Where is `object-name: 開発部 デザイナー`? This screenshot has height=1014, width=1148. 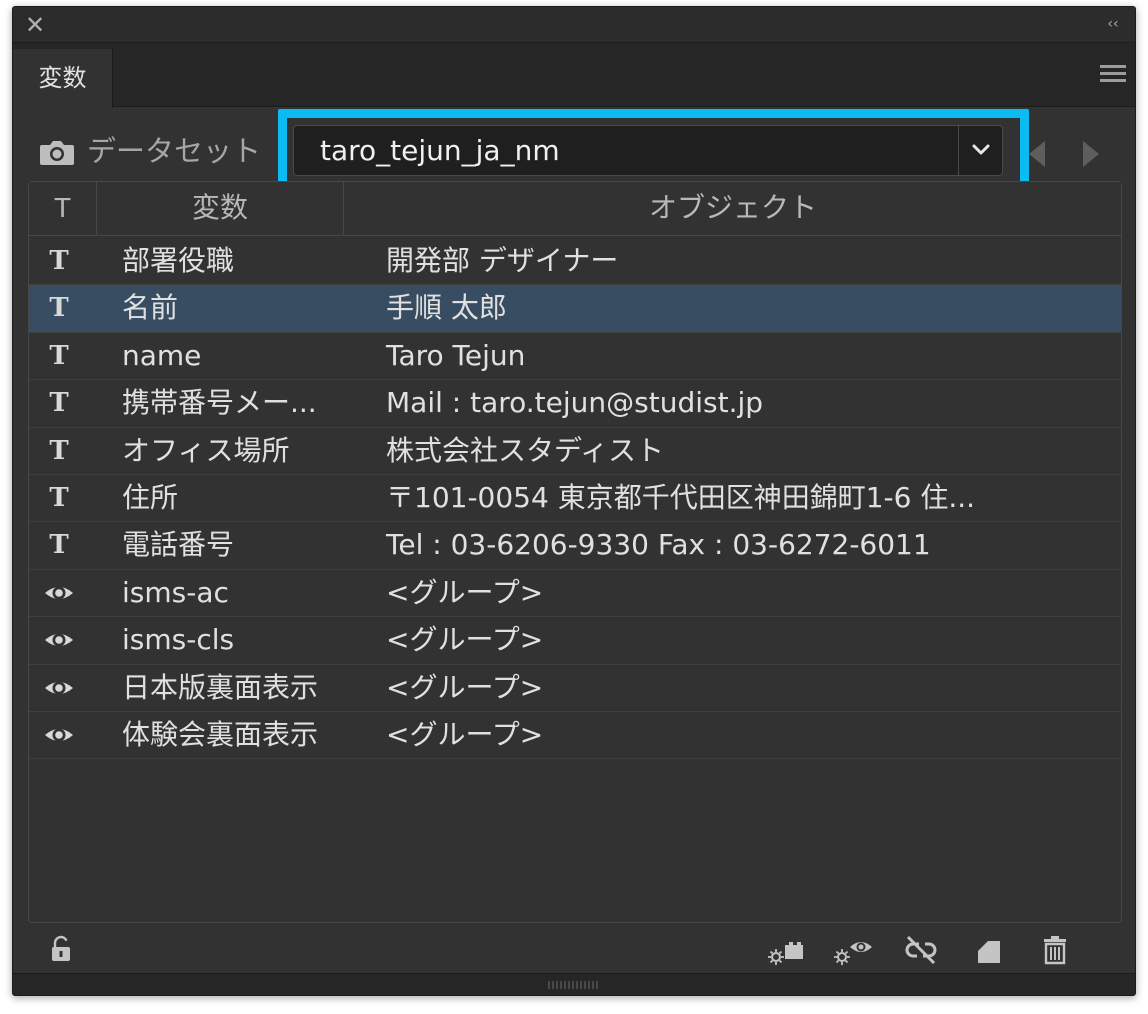
object-name: 開発部 デザイナー is located at coordinates (502, 260).